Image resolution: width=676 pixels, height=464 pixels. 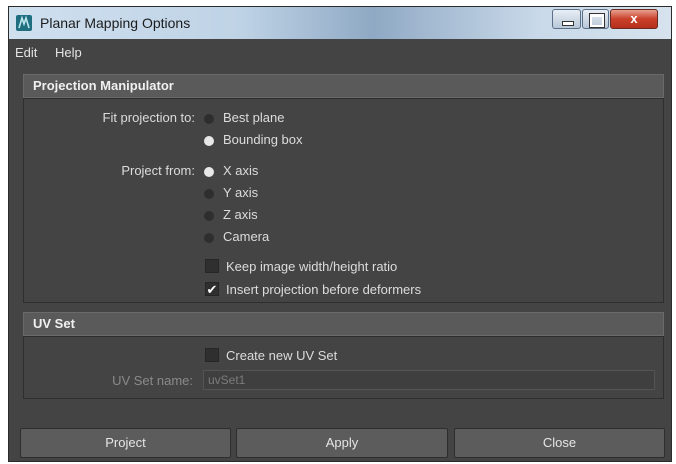 I want to click on x-axis-radio, so click(x=209, y=172).